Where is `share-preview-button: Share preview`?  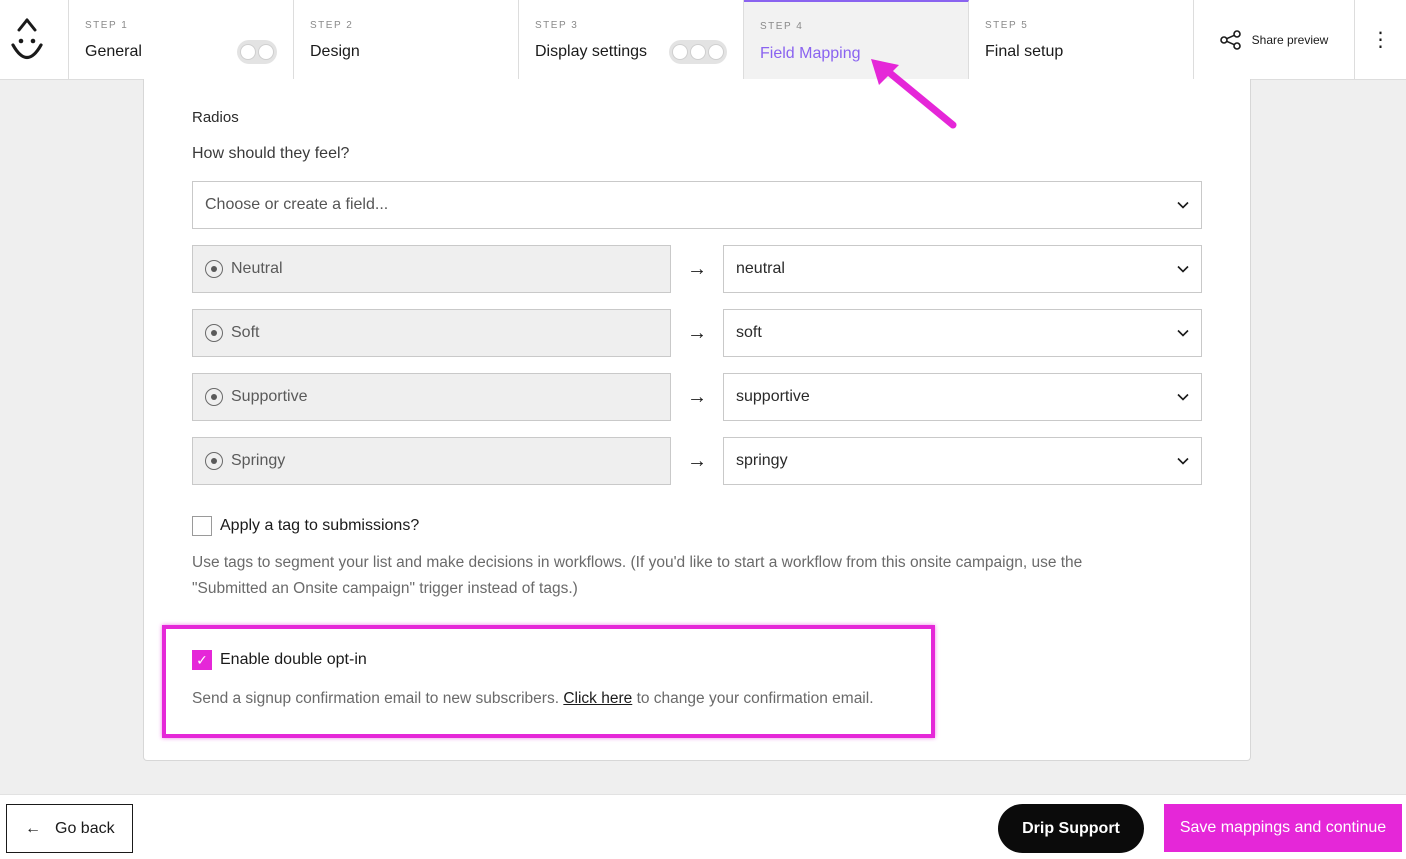
share-preview-button: Share preview is located at coordinates (1274, 40).